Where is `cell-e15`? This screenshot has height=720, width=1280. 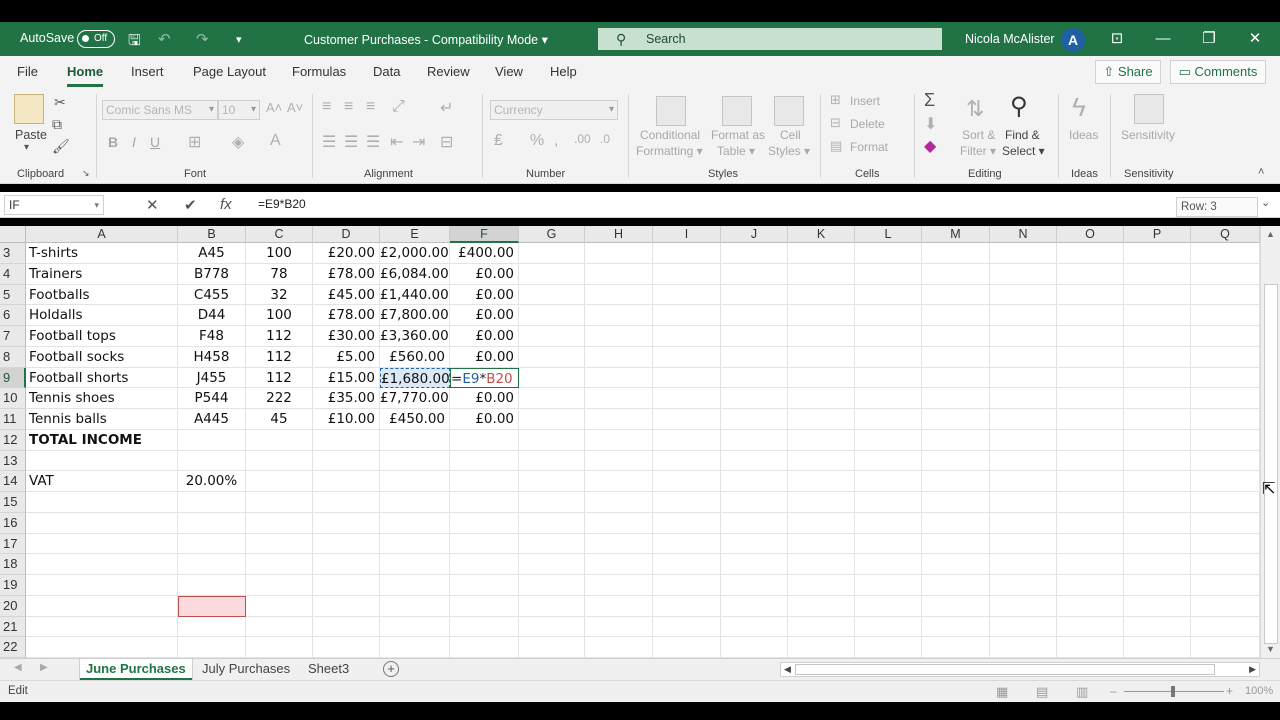 cell-e15 is located at coordinates (415, 502).